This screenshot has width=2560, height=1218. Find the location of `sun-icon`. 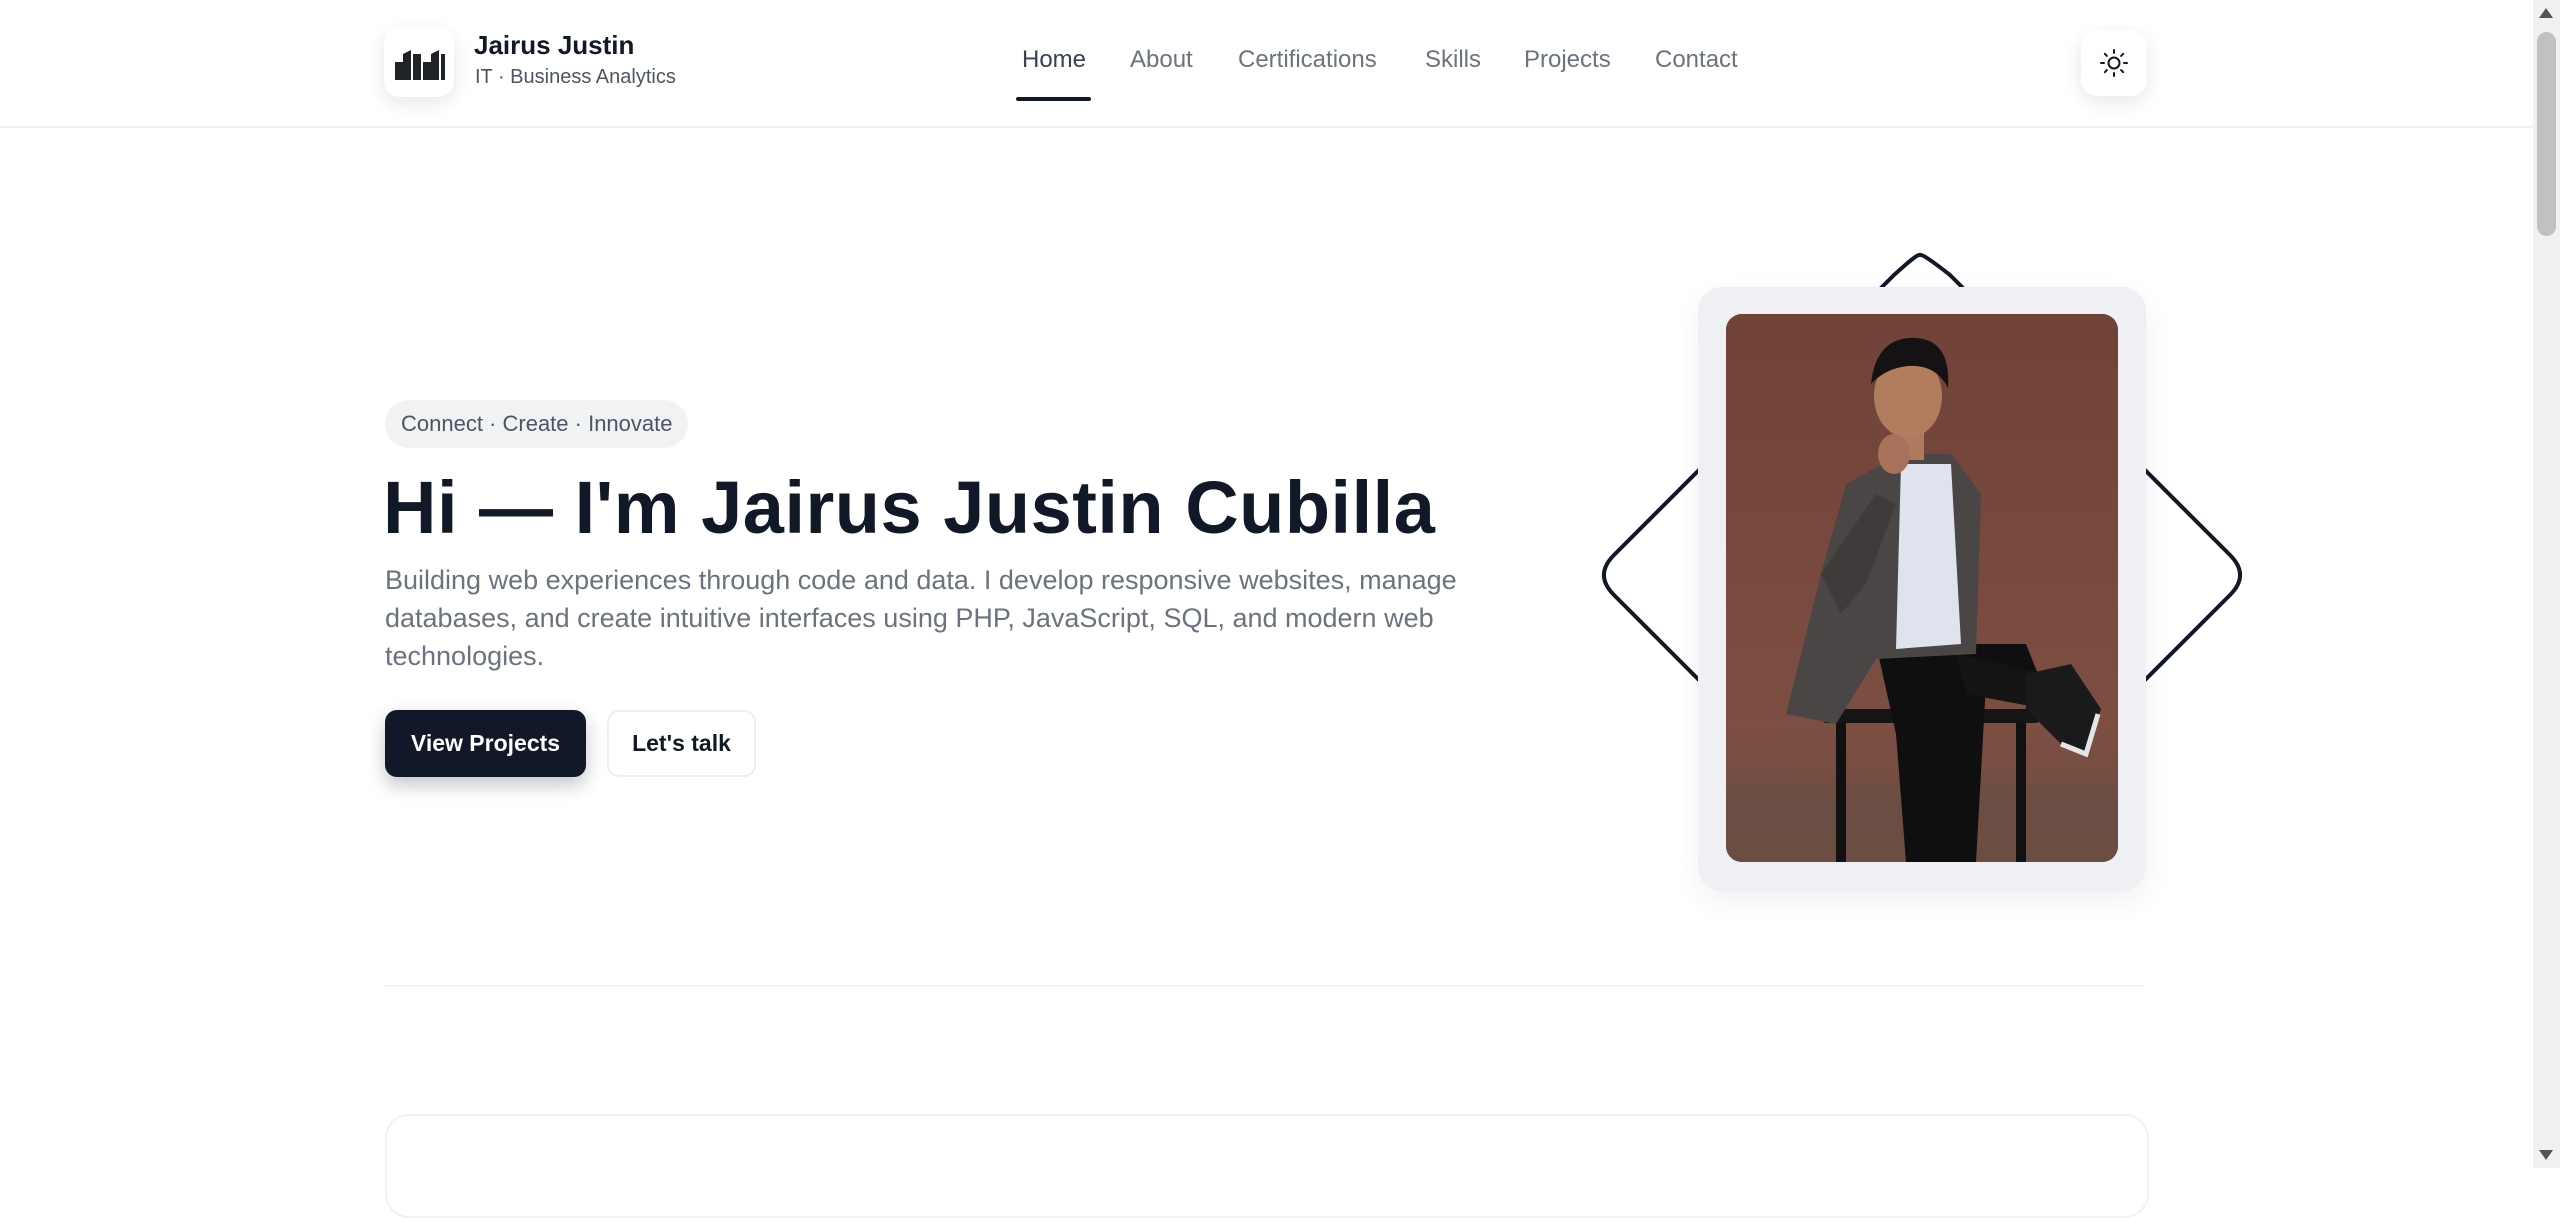

sun-icon is located at coordinates (2114, 63).